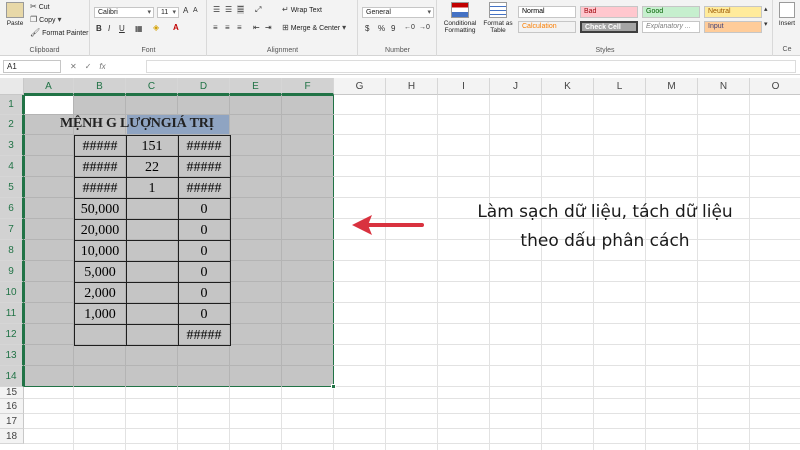  What do you see at coordinates (40, 7) in the screenshot?
I see `cut-button: ✂ Cut` at bounding box center [40, 7].